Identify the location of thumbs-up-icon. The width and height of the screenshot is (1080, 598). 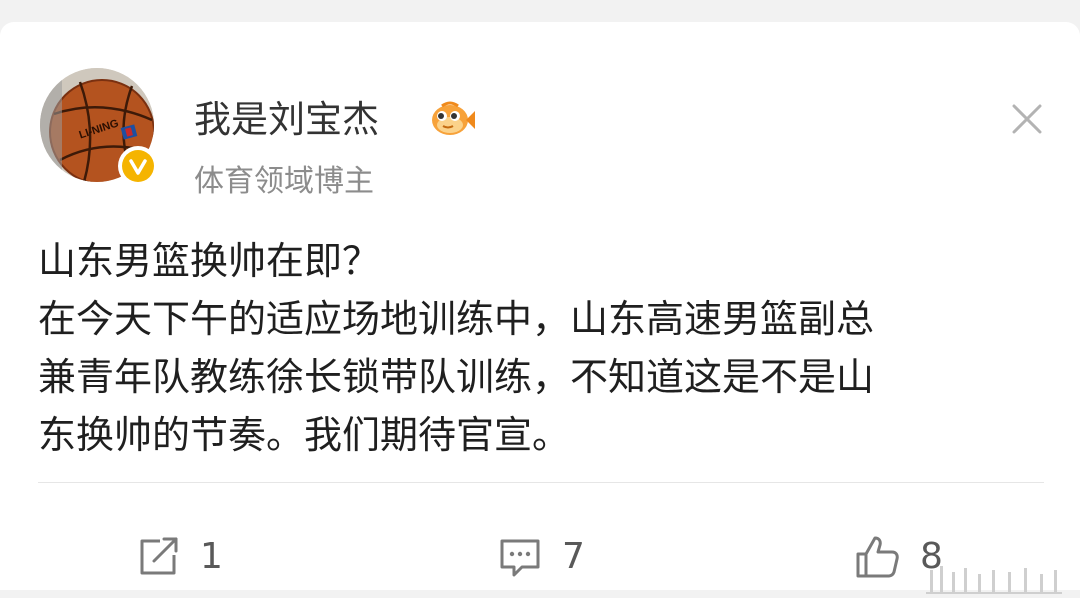
(877, 557).